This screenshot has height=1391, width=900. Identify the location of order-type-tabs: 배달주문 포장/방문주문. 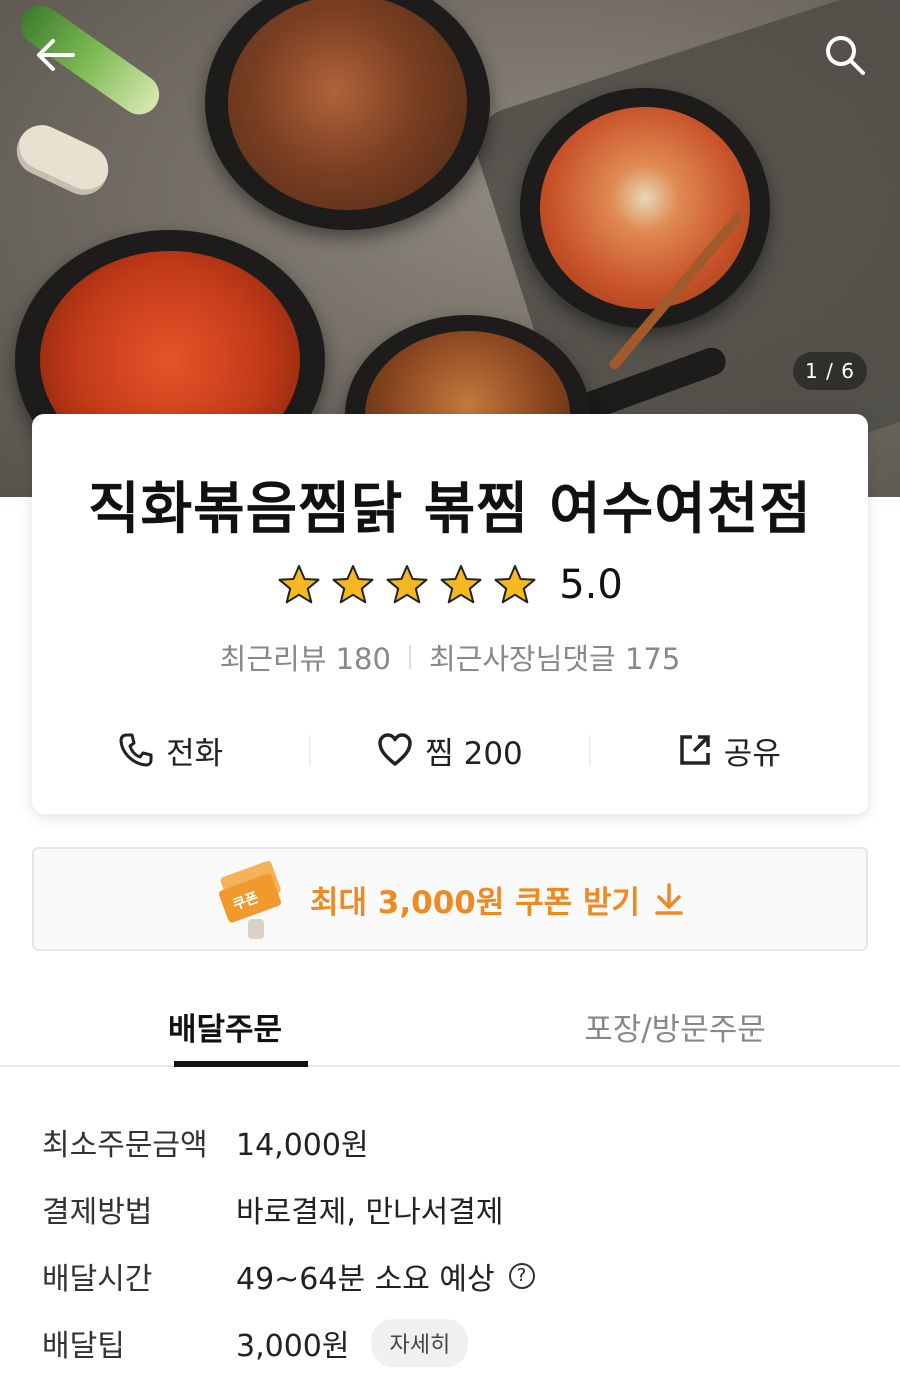
(450, 1028).